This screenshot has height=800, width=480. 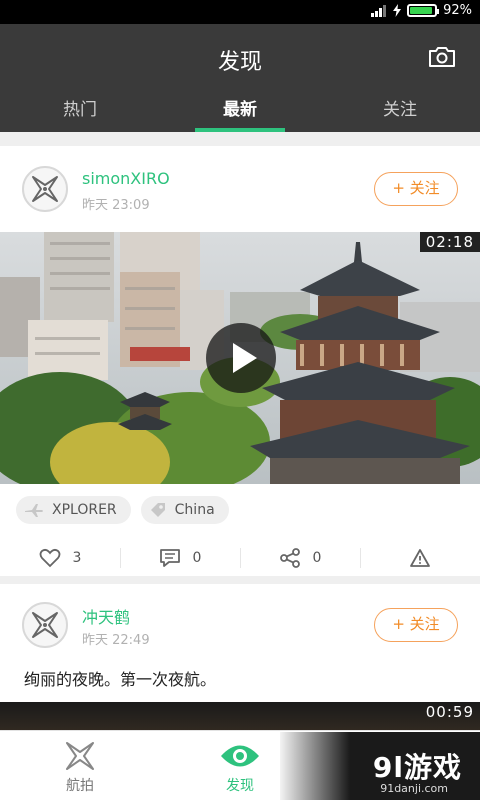 I want to click on warning-icon, so click(x=420, y=558).